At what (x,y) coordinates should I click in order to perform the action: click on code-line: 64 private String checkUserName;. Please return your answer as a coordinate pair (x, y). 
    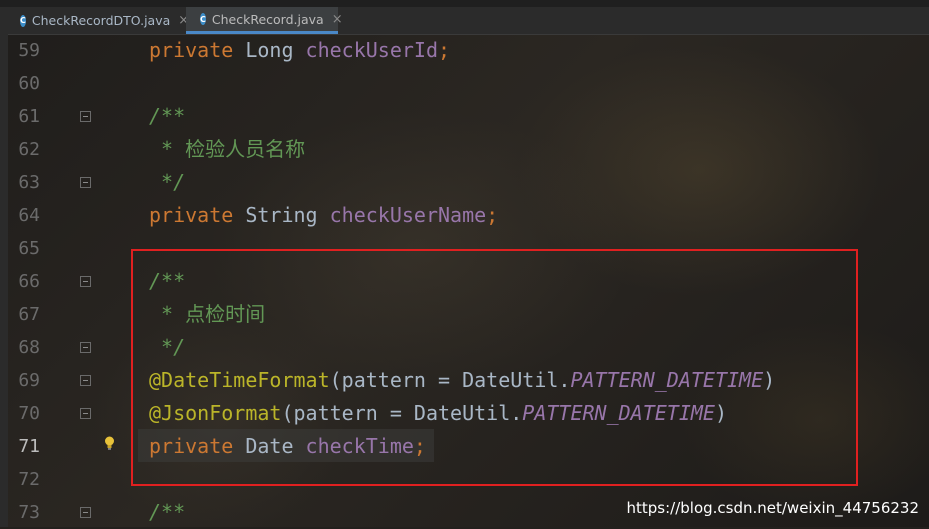
    Looking at the image, I should click on (464, 215).